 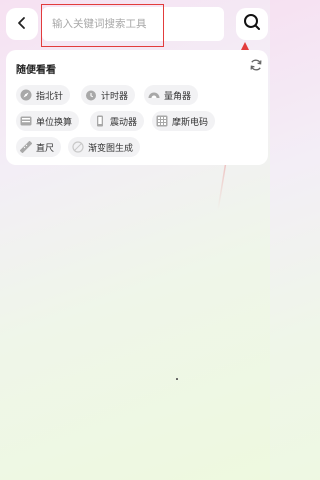 I want to click on tool-chip-label: 摩斯电码, so click(x=190, y=122).